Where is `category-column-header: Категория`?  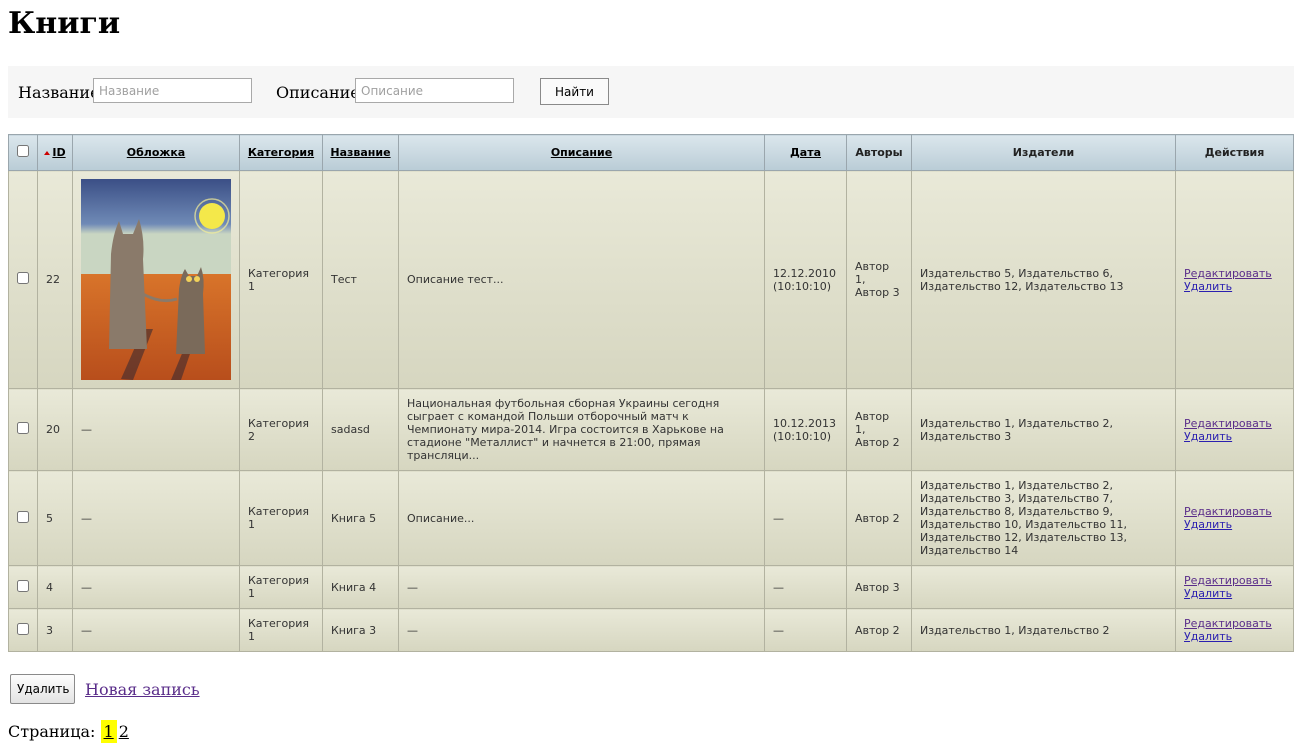 category-column-header: Категория is located at coordinates (281, 152).